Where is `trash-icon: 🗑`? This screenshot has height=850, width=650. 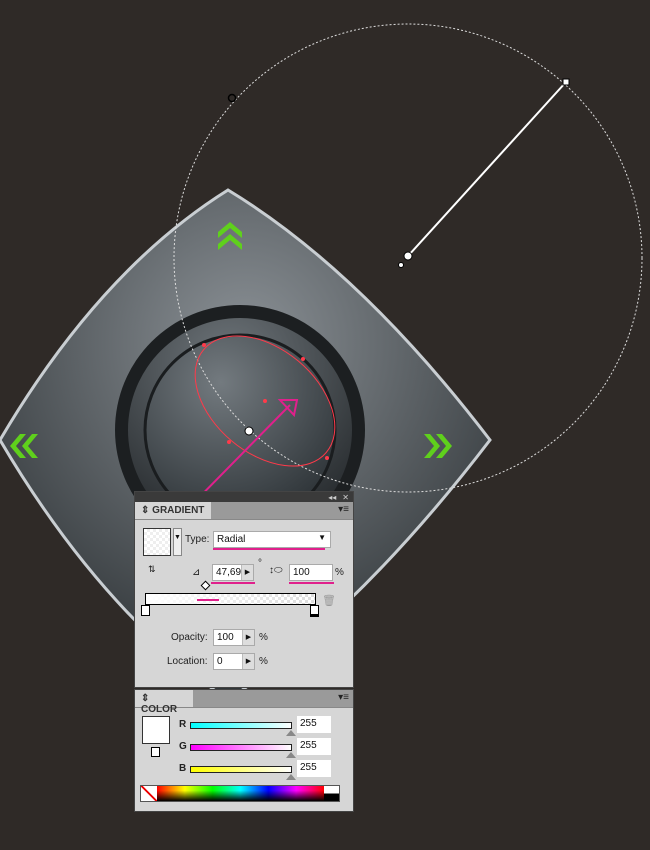
trash-icon: 🗑 is located at coordinates (329, 600).